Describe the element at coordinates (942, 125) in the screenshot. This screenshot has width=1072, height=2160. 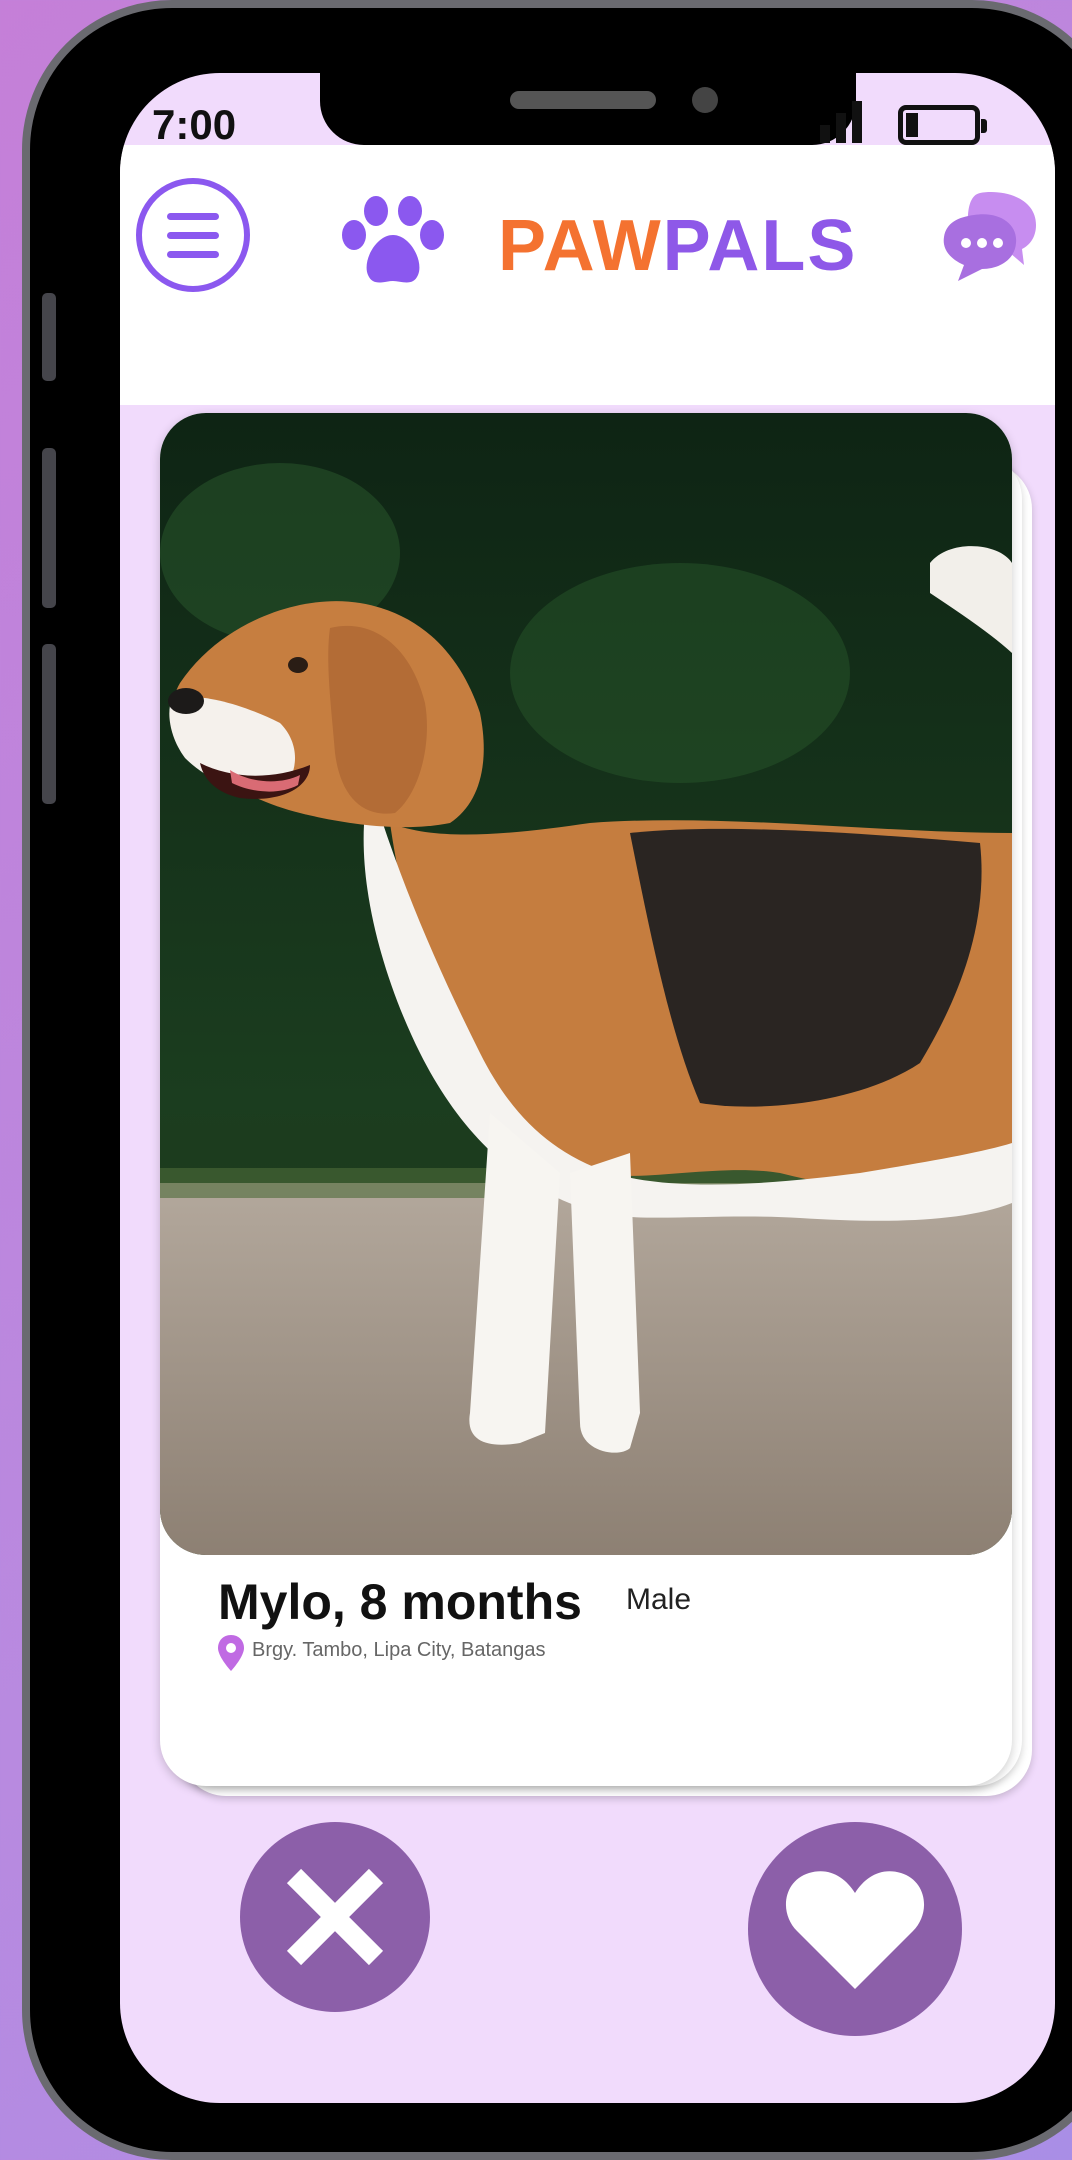
I see `battery-icon` at that location.